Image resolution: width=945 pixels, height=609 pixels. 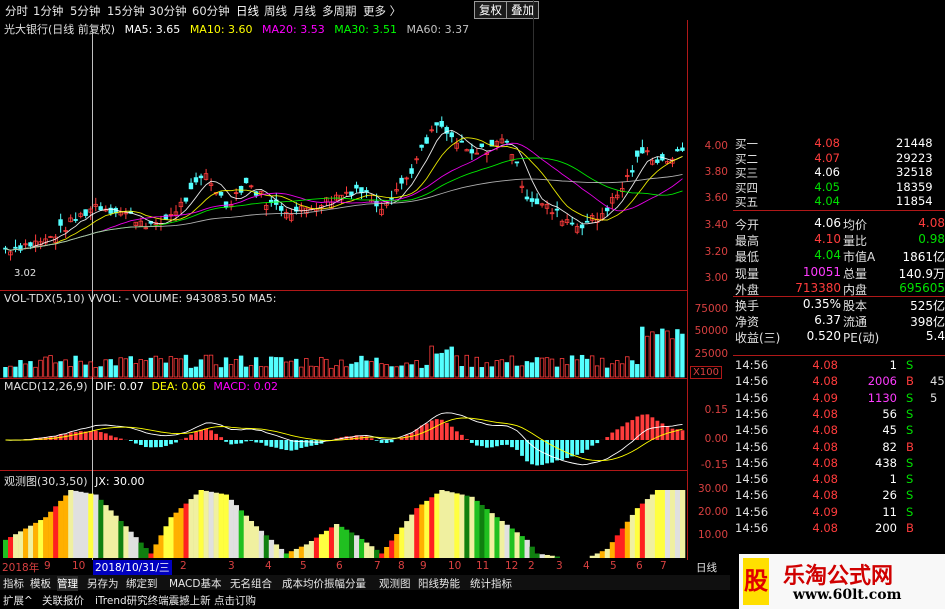 I want to click on tab-macd-basic: MACD基本, so click(x=195, y=583).